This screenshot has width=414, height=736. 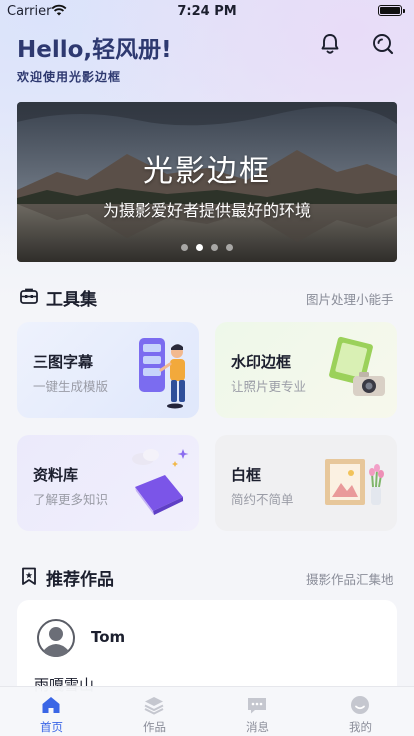 I want to click on carousel-dot-active, so click(x=199, y=247).